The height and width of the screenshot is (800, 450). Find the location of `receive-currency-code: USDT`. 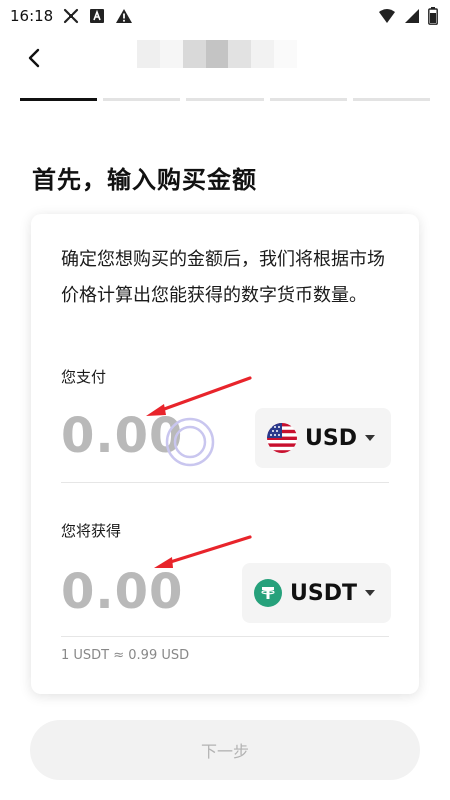

receive-currency-code: USDT is located at coordinates (323, 593).